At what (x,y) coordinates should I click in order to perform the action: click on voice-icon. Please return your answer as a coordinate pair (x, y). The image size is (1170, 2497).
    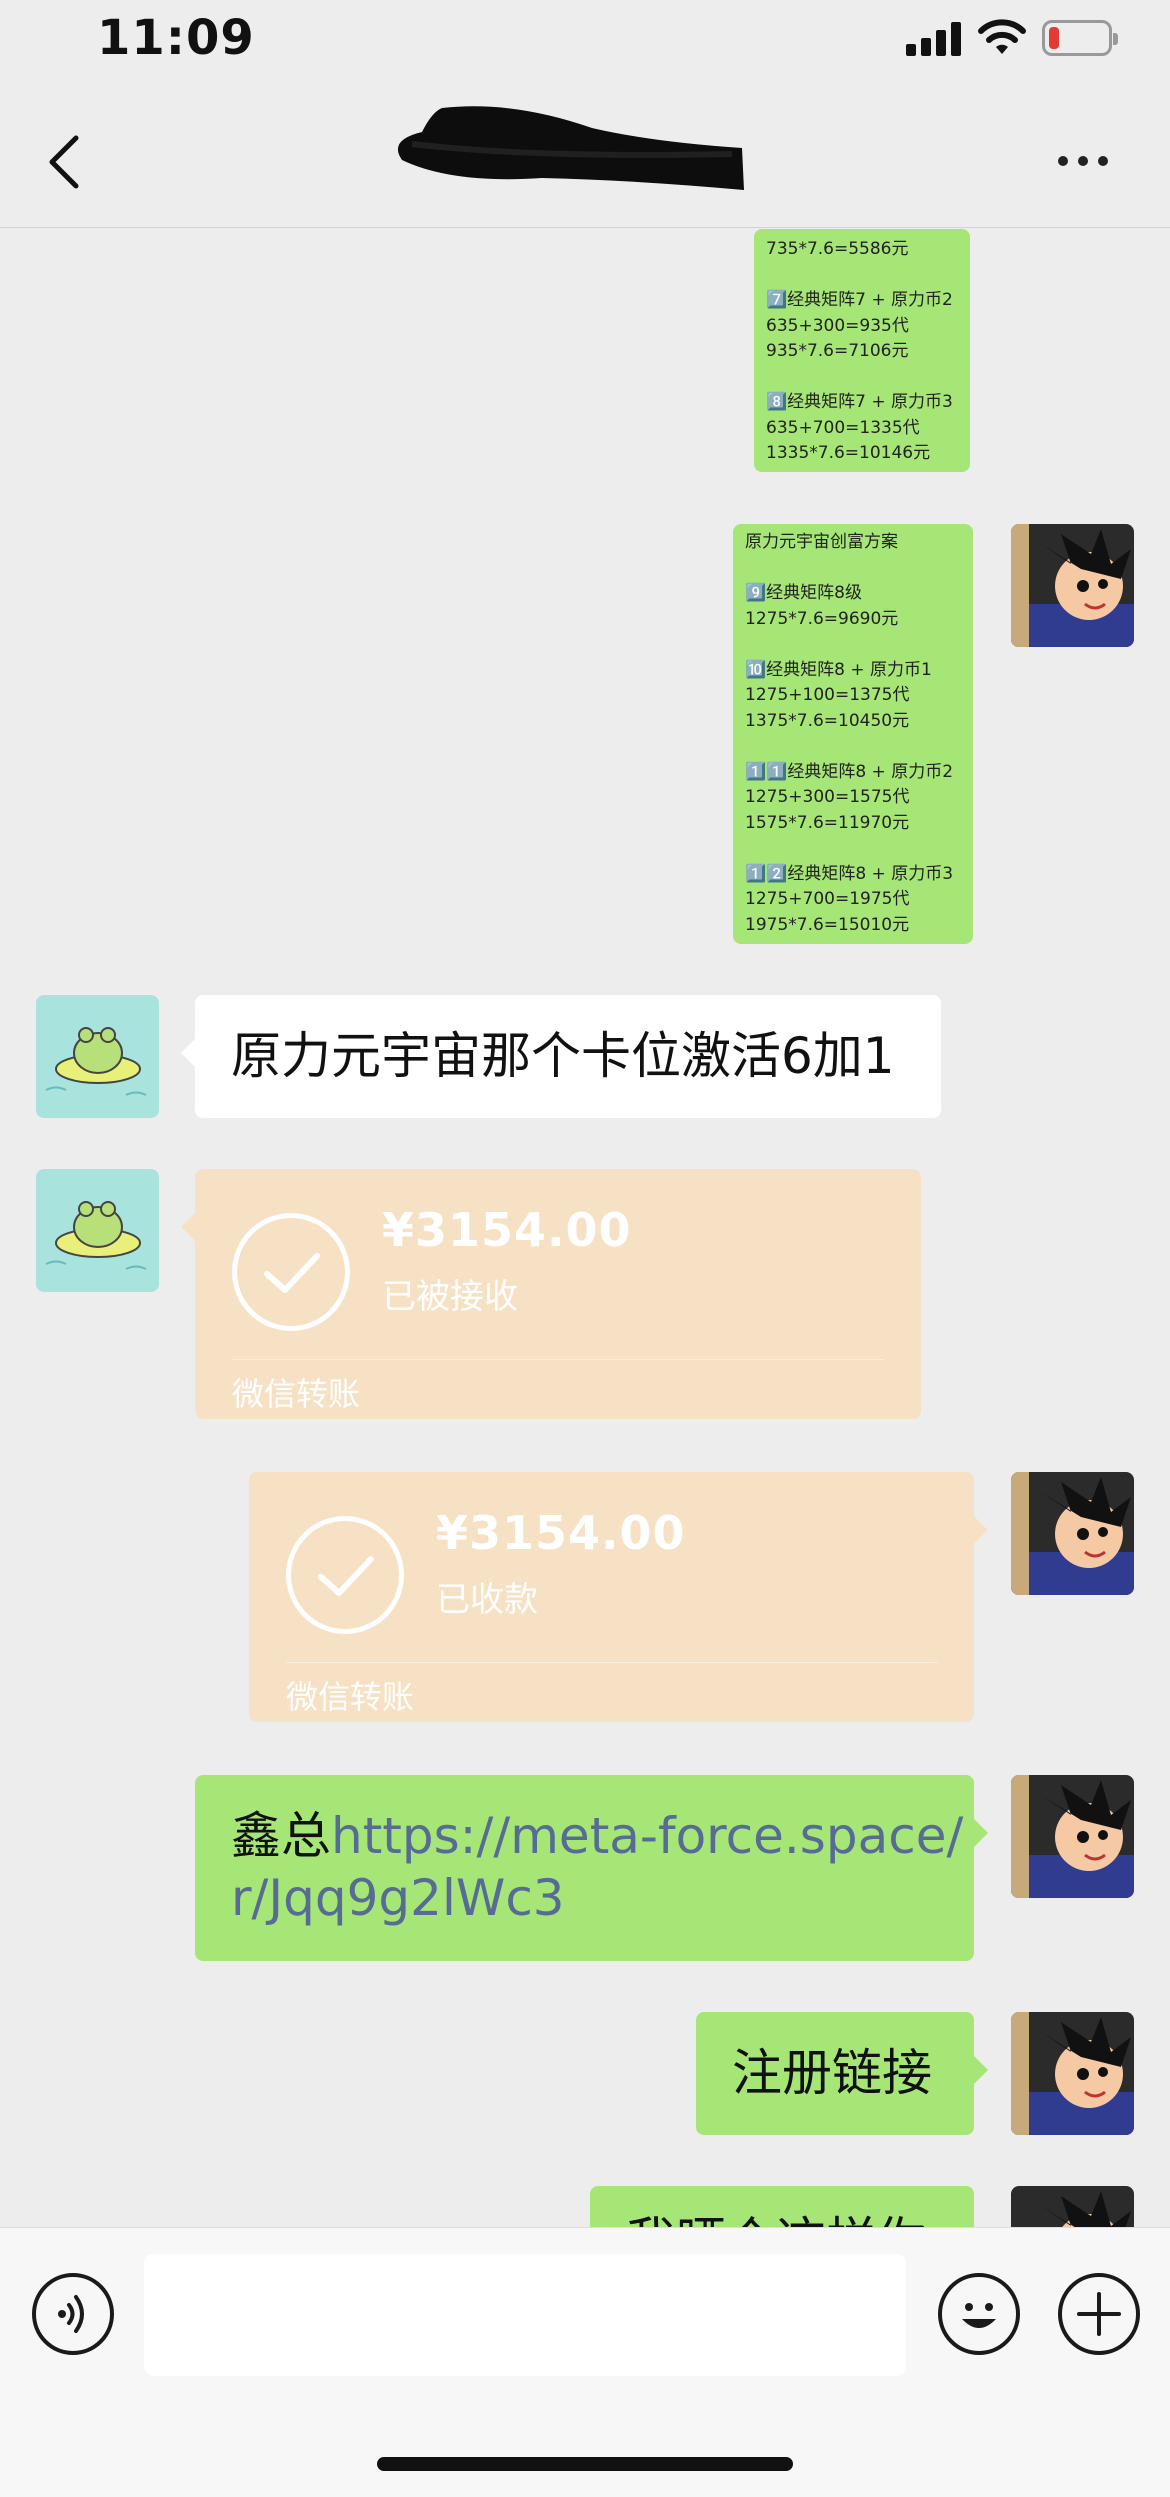
    Looking at the image, I should click on (71, 2314).